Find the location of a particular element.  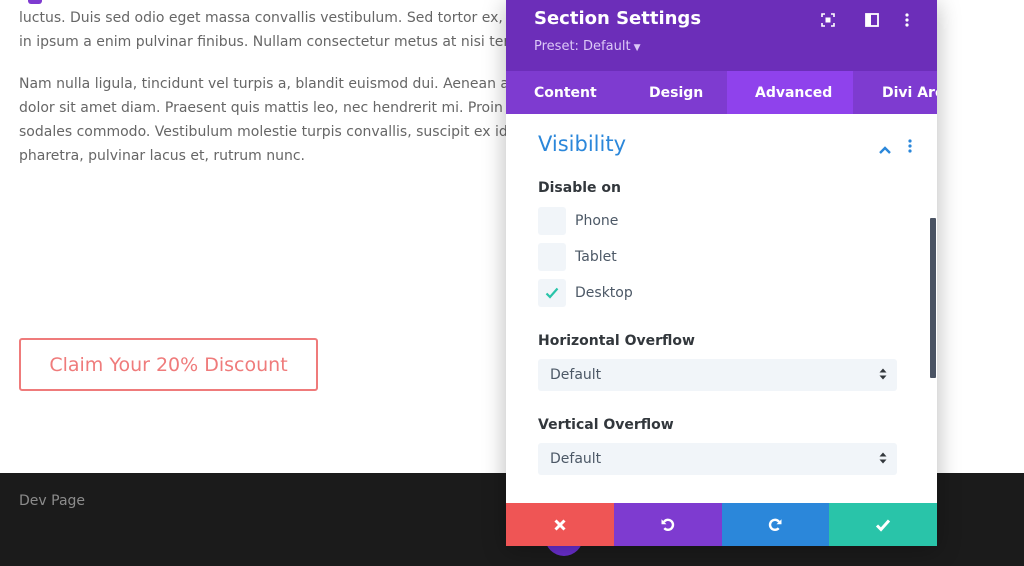

claim-discount-button: Claim Your 20% Discount is located at coordinates (168, 364).